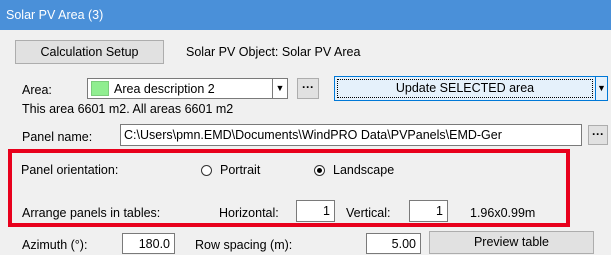  Describe the element at coordinates (601, 88) in the screenshot. I see `update-dropdown-arrow-icon: ▼` at that location.